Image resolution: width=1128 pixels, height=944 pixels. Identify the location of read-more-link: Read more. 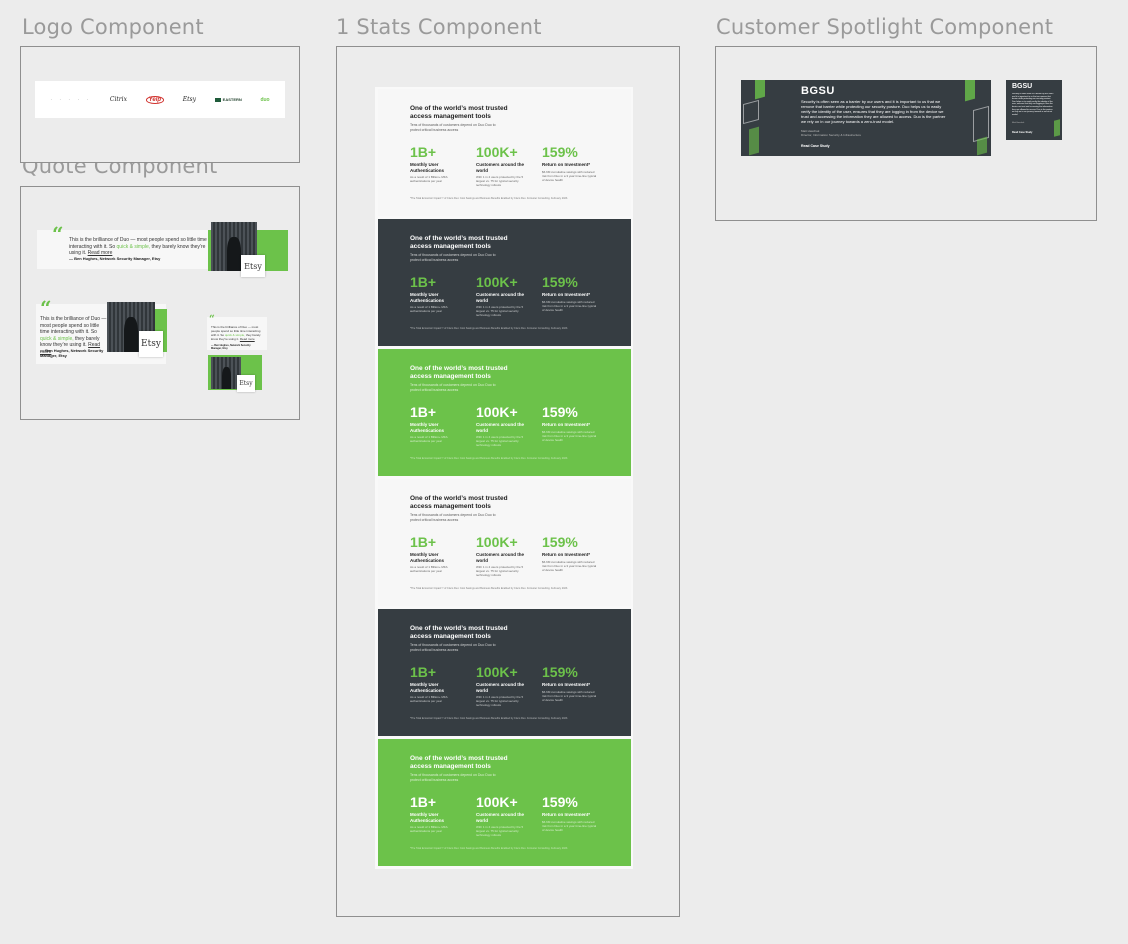
(247, 339).